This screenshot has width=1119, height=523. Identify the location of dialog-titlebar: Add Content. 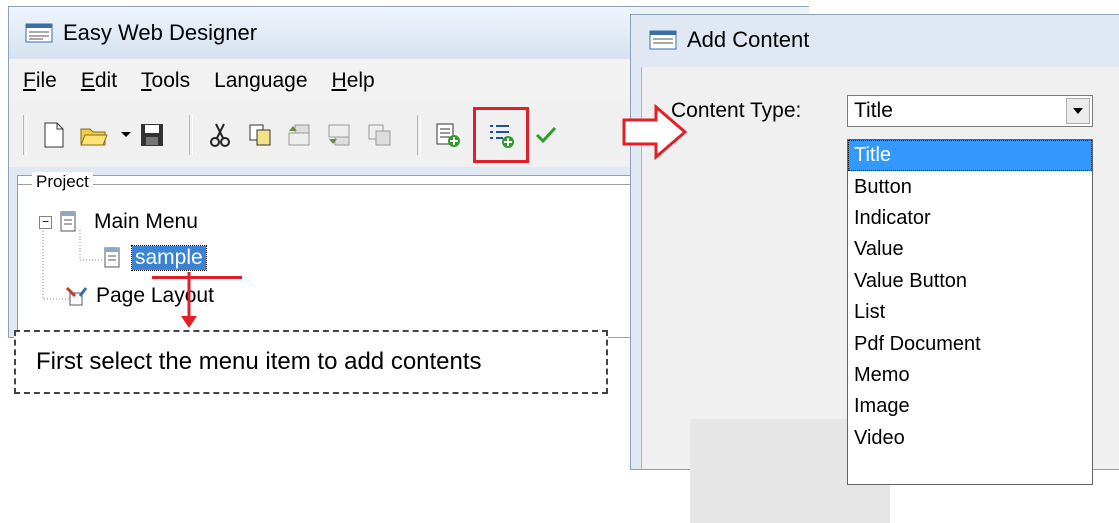
(875, 40).